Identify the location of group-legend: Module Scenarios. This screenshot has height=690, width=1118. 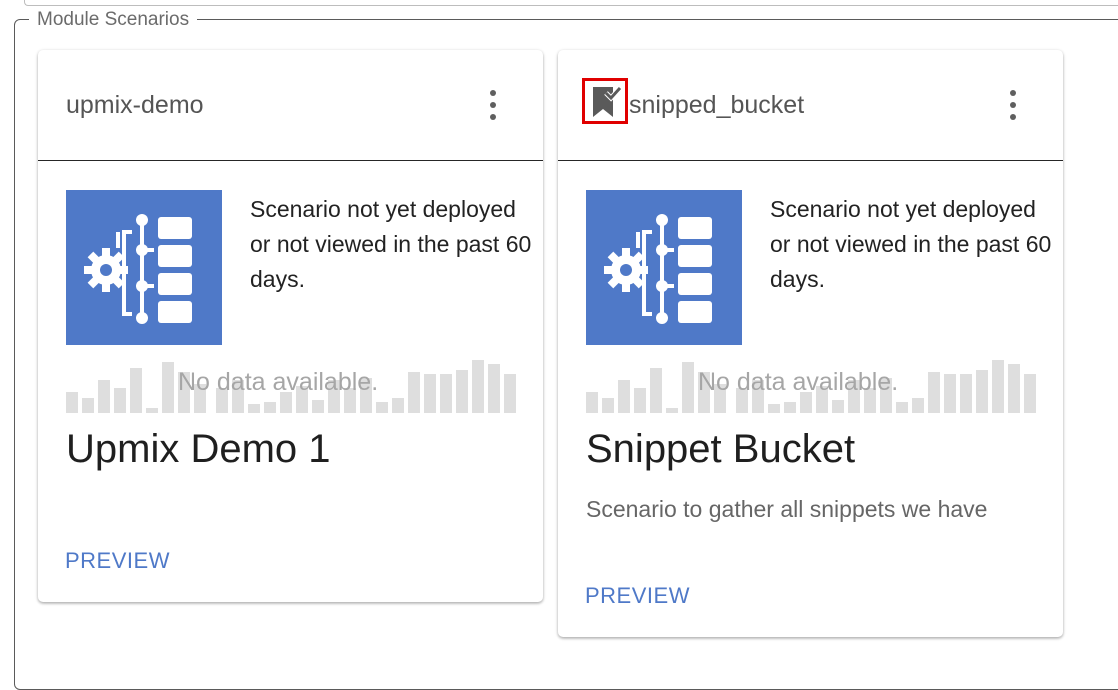
(113, 19).